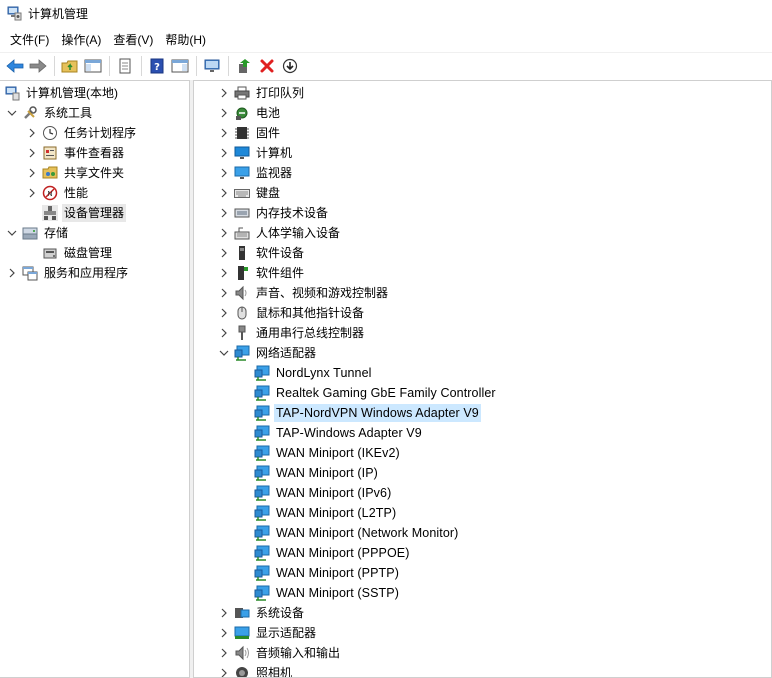  Describe the element at coordinates (386, 393) in the screenshot. I see `network-adapter-label: Realtek Gaming GbE Family Controller` at that location.